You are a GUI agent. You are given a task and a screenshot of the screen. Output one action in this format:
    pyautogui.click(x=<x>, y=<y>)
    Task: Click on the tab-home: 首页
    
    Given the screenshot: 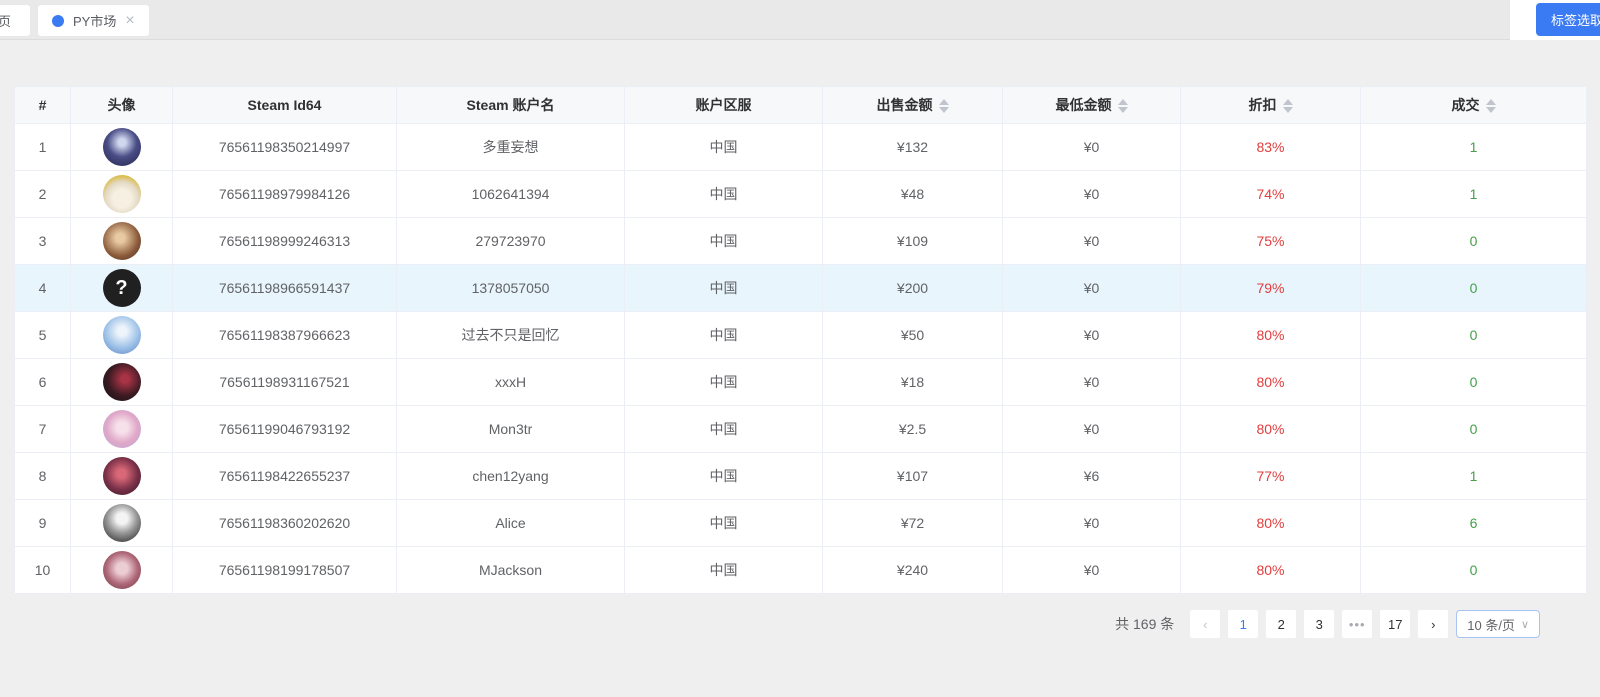 What is the action you would take?
    pyautogui.click(x=15, y=20)
    